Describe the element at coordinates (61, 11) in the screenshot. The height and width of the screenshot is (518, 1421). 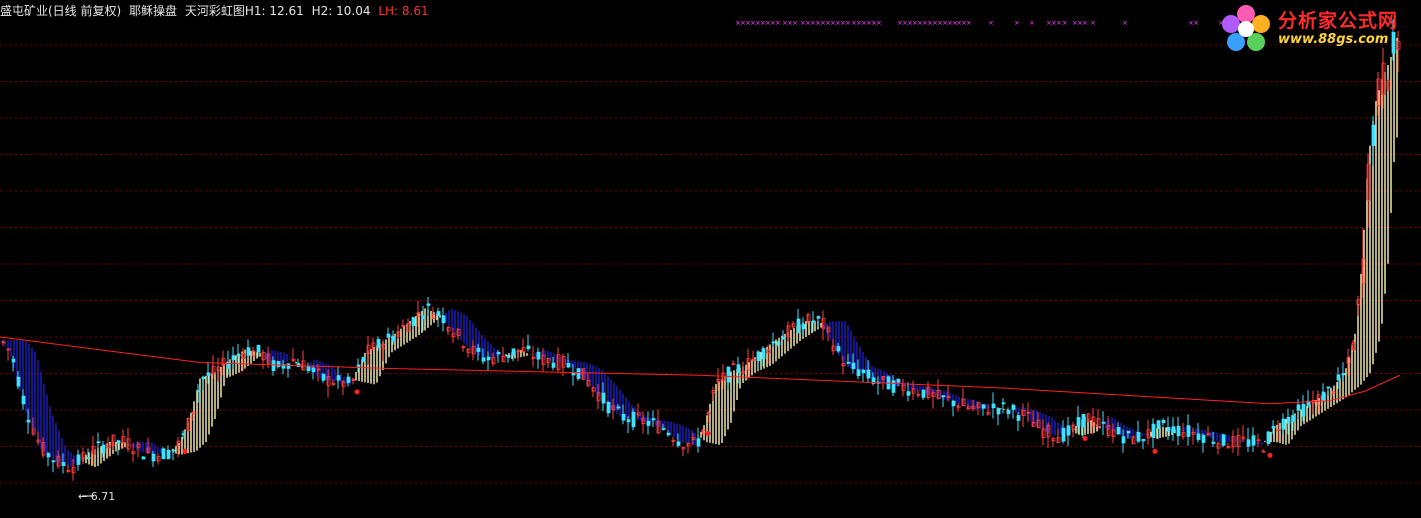
I see `stock-title: 盛屯矿业(日线 前复权)` at that location.